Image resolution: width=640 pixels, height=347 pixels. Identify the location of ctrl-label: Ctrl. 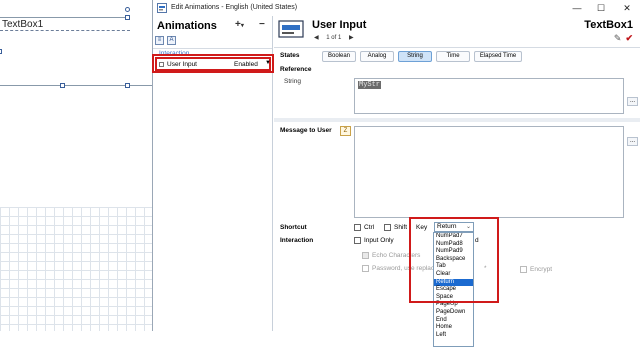
(369, 227).